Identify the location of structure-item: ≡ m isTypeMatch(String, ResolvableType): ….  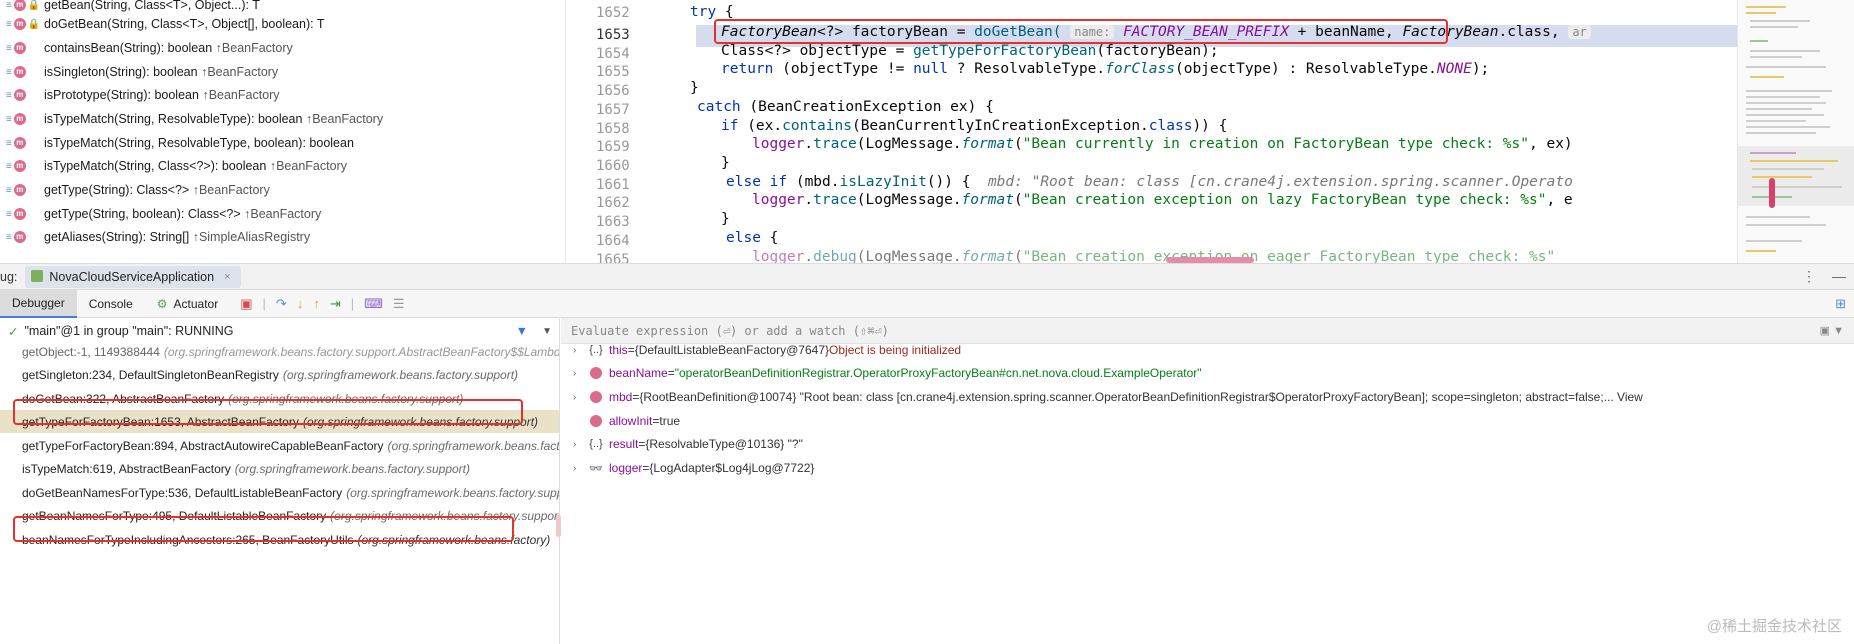
(191, 119).